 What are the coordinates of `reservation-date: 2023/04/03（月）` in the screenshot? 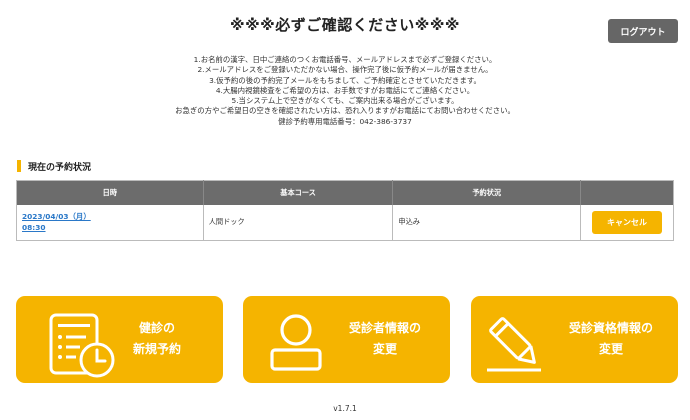 It's located at (56, 216).